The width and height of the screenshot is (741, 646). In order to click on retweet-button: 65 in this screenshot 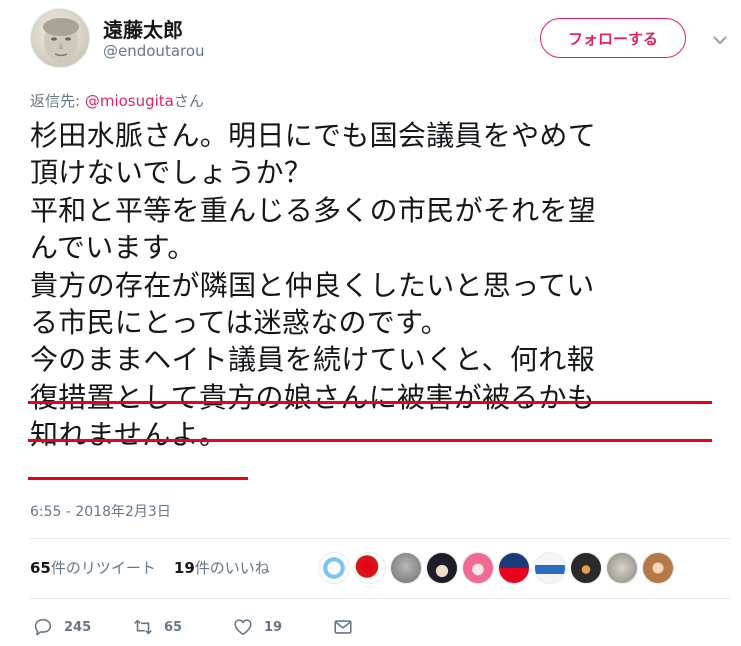, I will do `click(157, 627)`.